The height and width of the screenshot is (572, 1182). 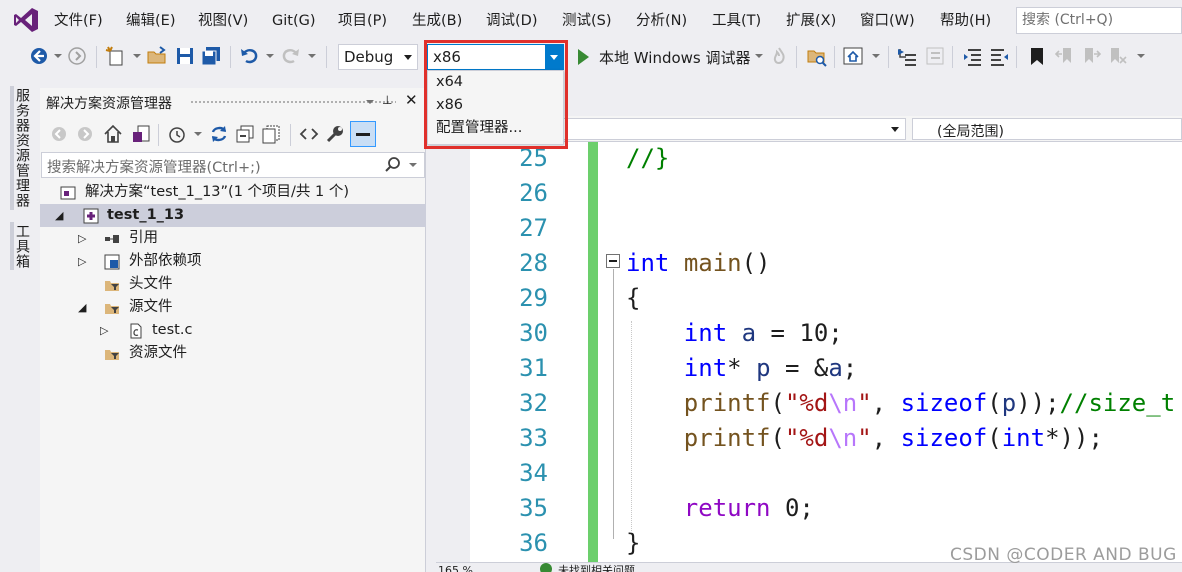 I want to click on undo-icon, so click(x=249, y=56).